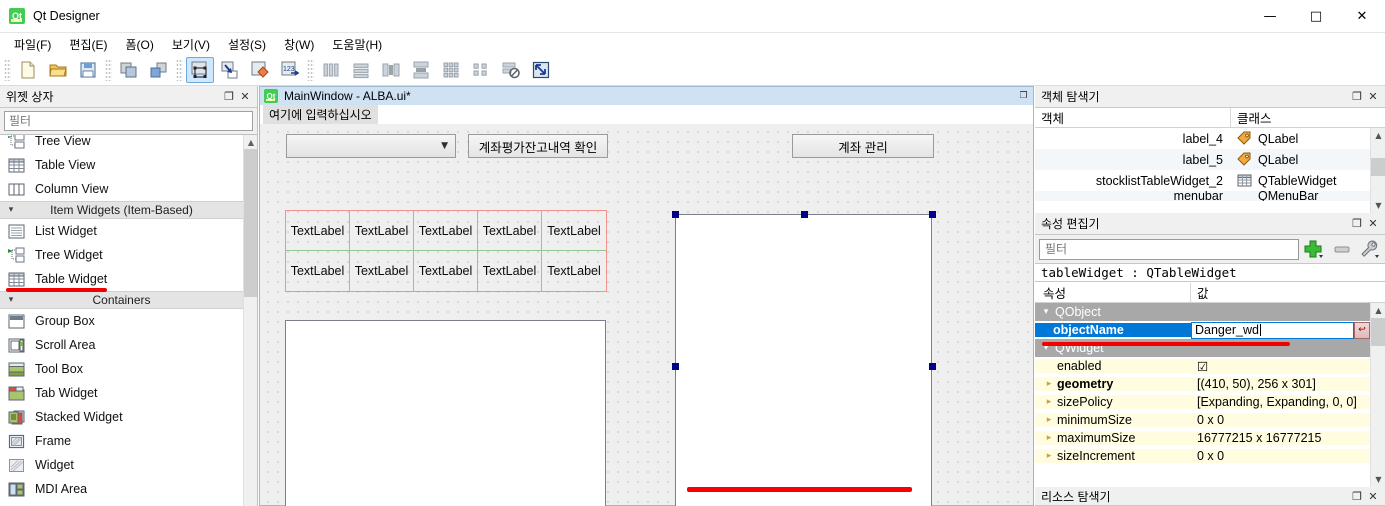 This screenshot has height=506, width=1385. I want to click on form-button-account-manage: 계좌 관리, so click(863, 146).